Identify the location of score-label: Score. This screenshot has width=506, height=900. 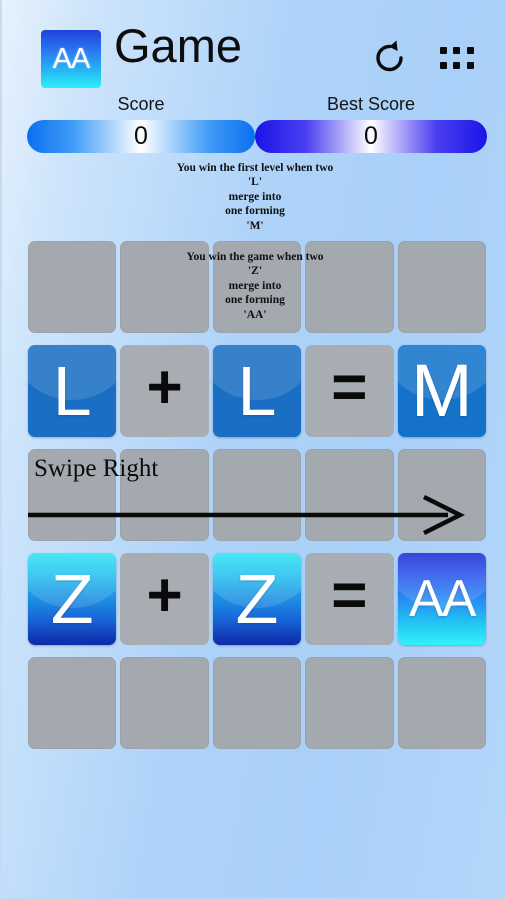
(141, 104).